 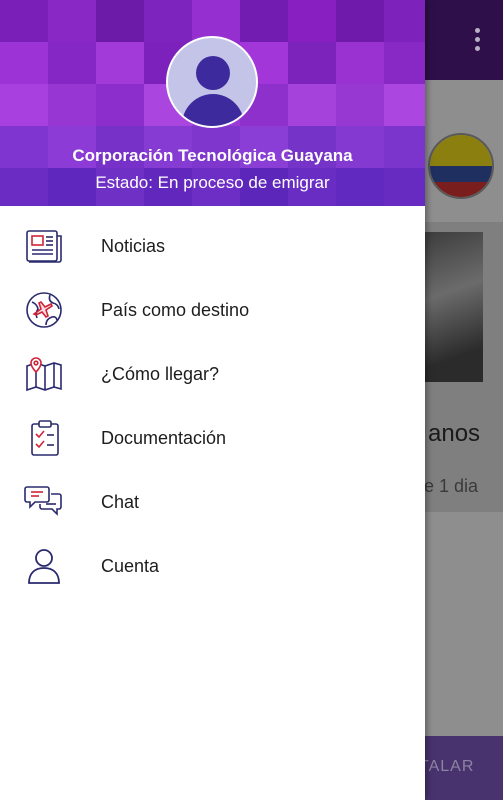 I want to click on menu-item-documentacion: Documentación, so click(x=212, y=438).